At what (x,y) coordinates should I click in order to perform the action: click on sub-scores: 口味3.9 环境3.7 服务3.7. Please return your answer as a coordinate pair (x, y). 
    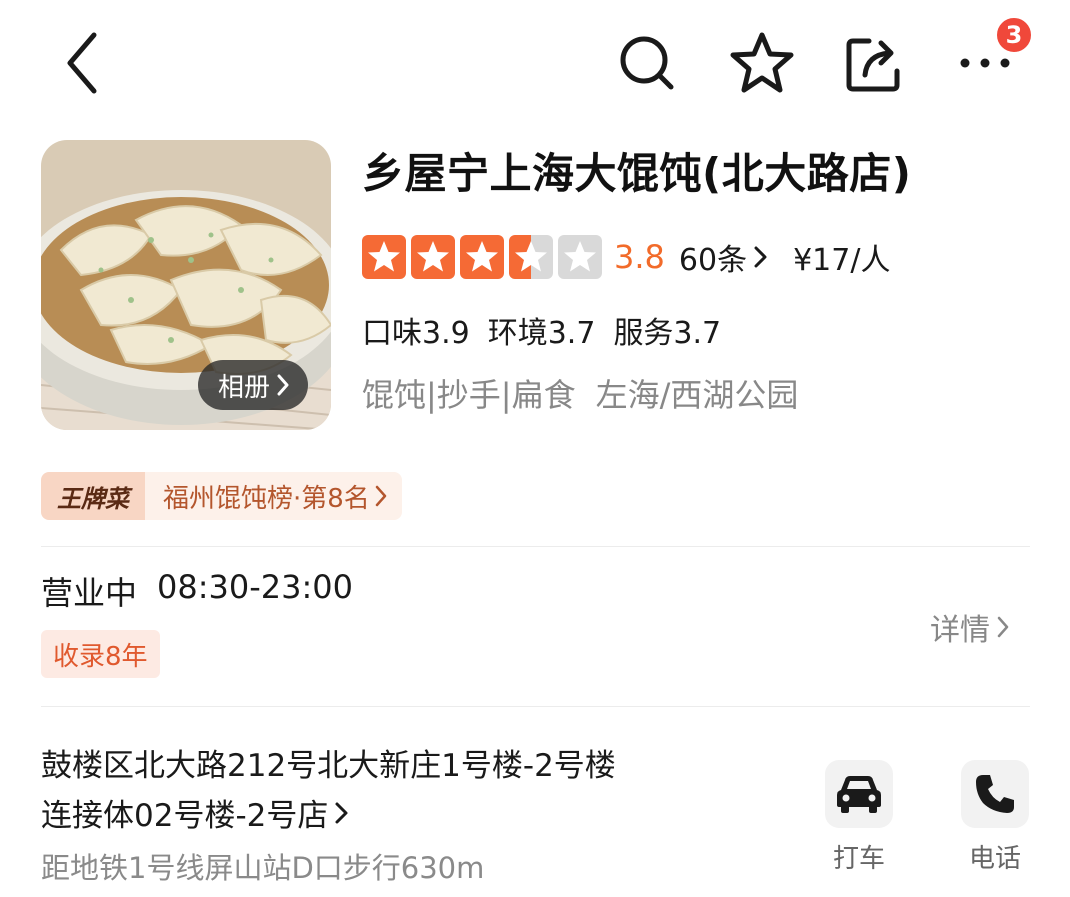
    Looking at the image, I should click on (541, 330).